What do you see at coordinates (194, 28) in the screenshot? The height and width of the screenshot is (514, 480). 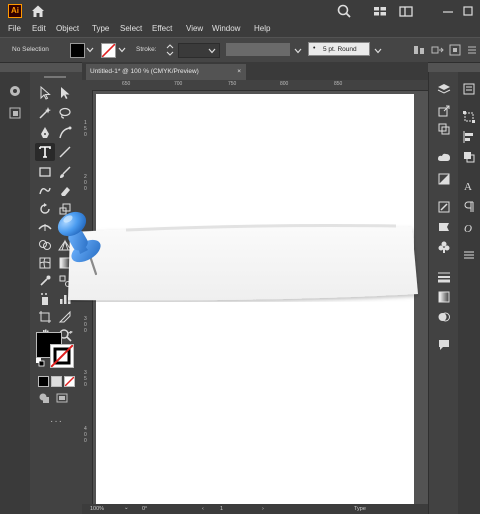 I see `menu-view: View` at bounding box center [194, 28].